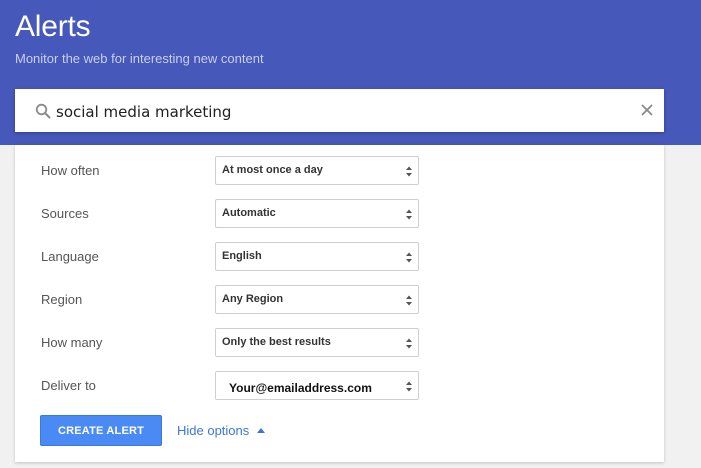  I want to click on language-label: Language, so click(70, 256).